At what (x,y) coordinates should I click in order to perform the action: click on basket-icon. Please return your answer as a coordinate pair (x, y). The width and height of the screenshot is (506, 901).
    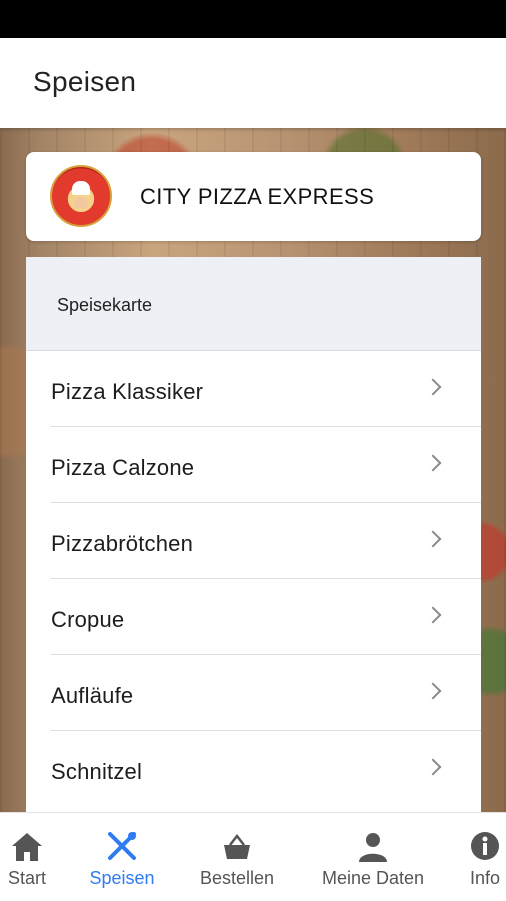
    Looking at the image, I should click on (237, 846).